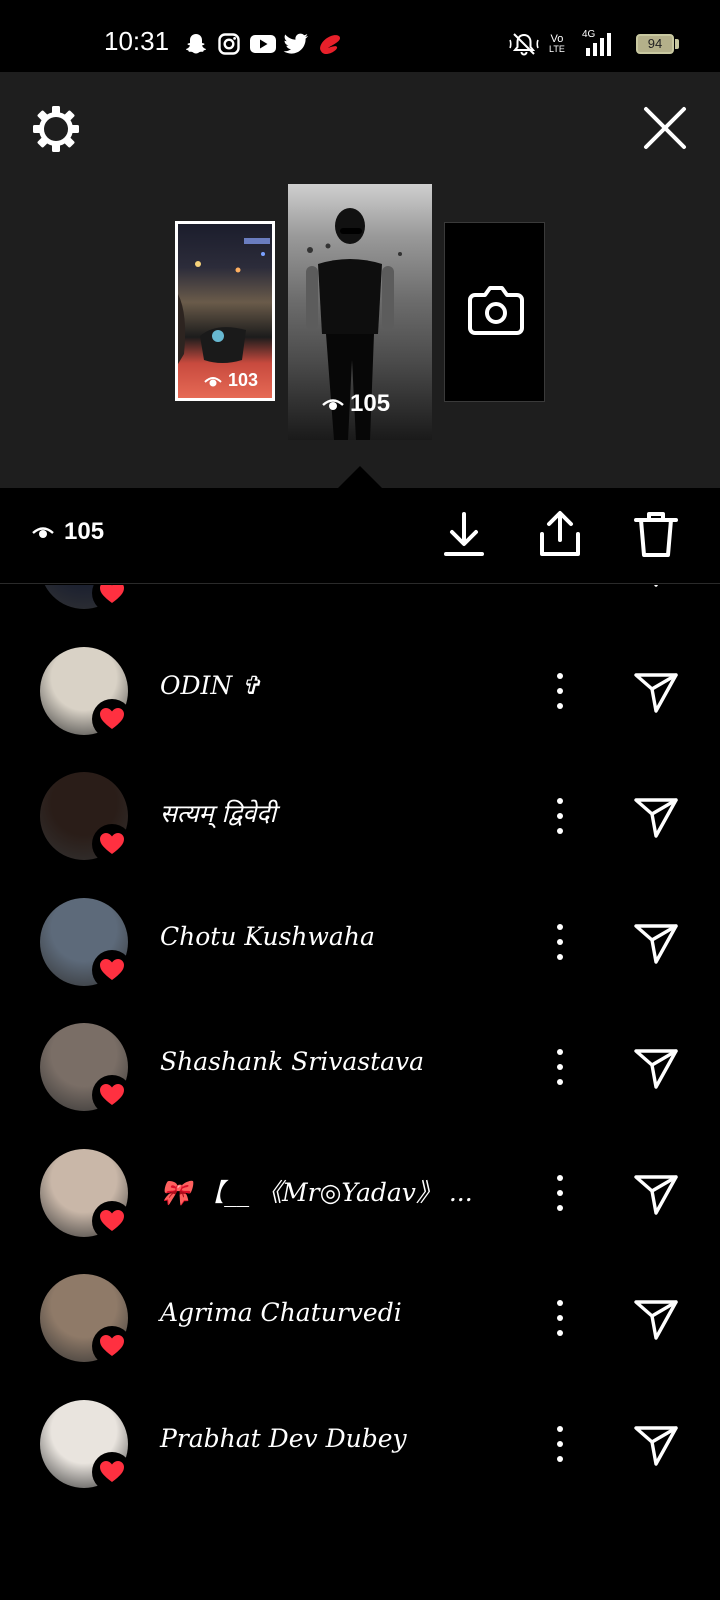  What do you see at coordinates (211, 685) in the screenshot?
I see `viewer-name: ODIN ✞` at bounding box center [211, 685].